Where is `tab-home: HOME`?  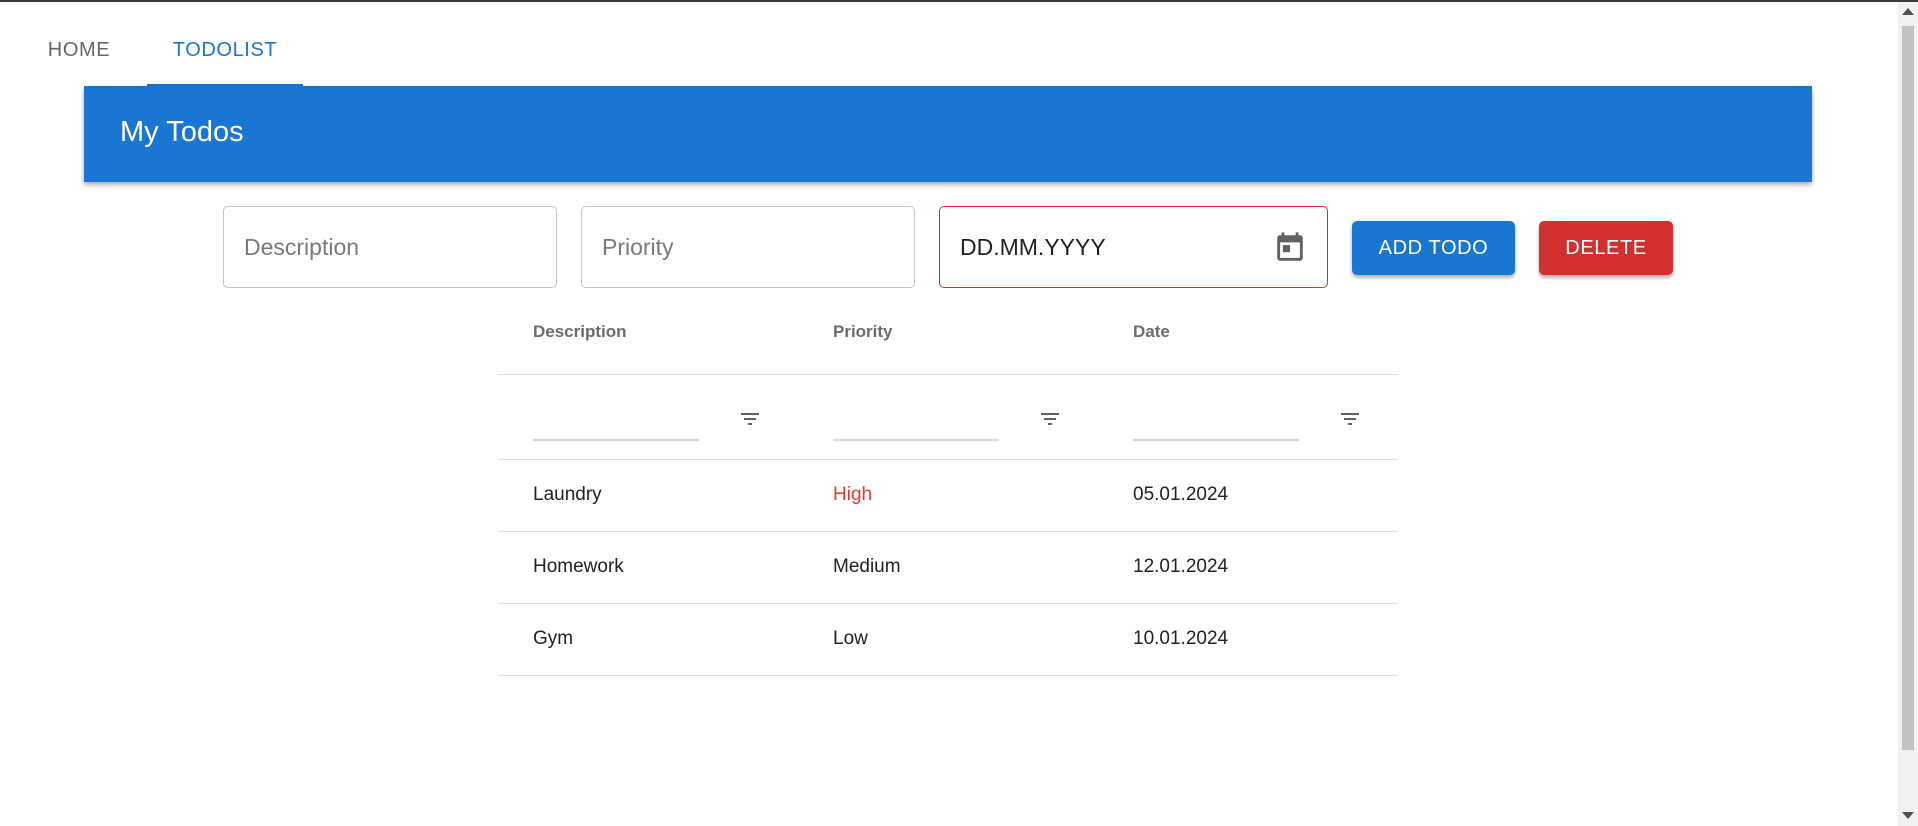 tab-home: HOME is located at coordinates (79, 44).